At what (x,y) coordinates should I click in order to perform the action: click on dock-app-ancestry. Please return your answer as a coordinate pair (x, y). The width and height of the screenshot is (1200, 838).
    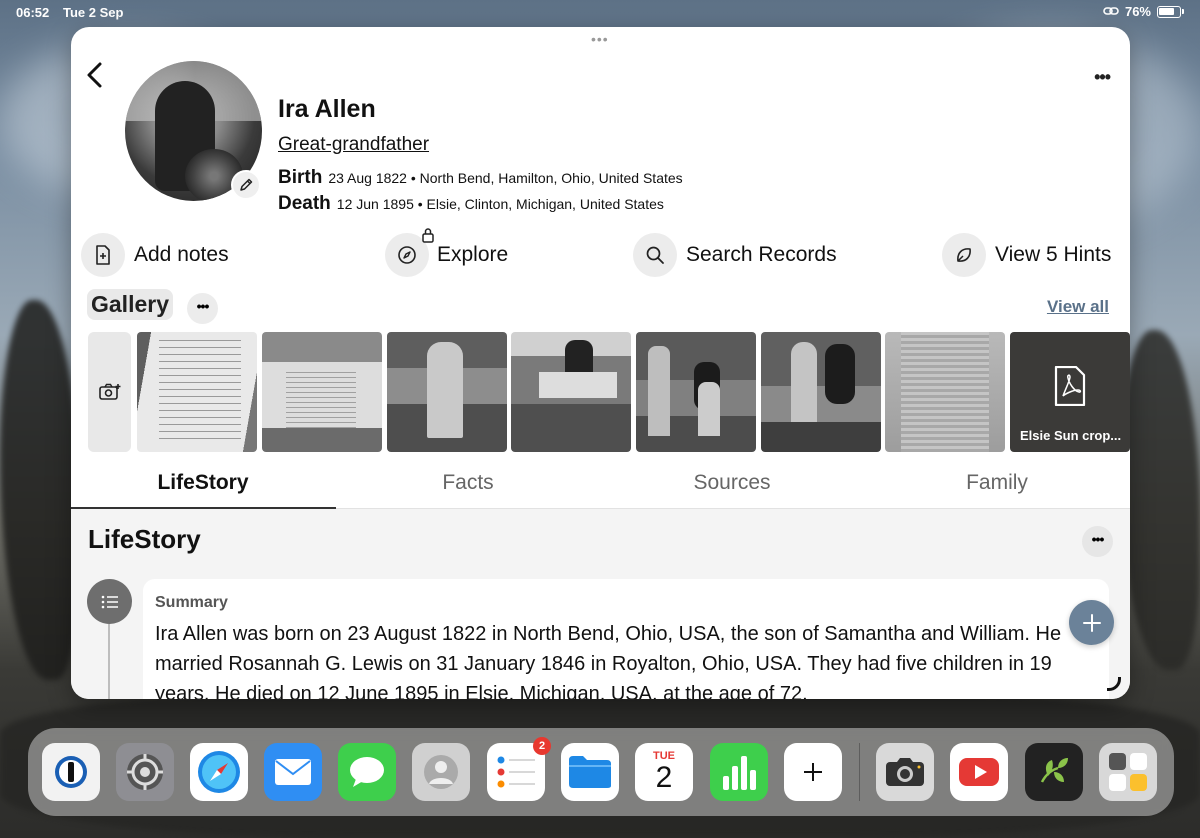
    Looking at the image, I should click on (1054, 772).